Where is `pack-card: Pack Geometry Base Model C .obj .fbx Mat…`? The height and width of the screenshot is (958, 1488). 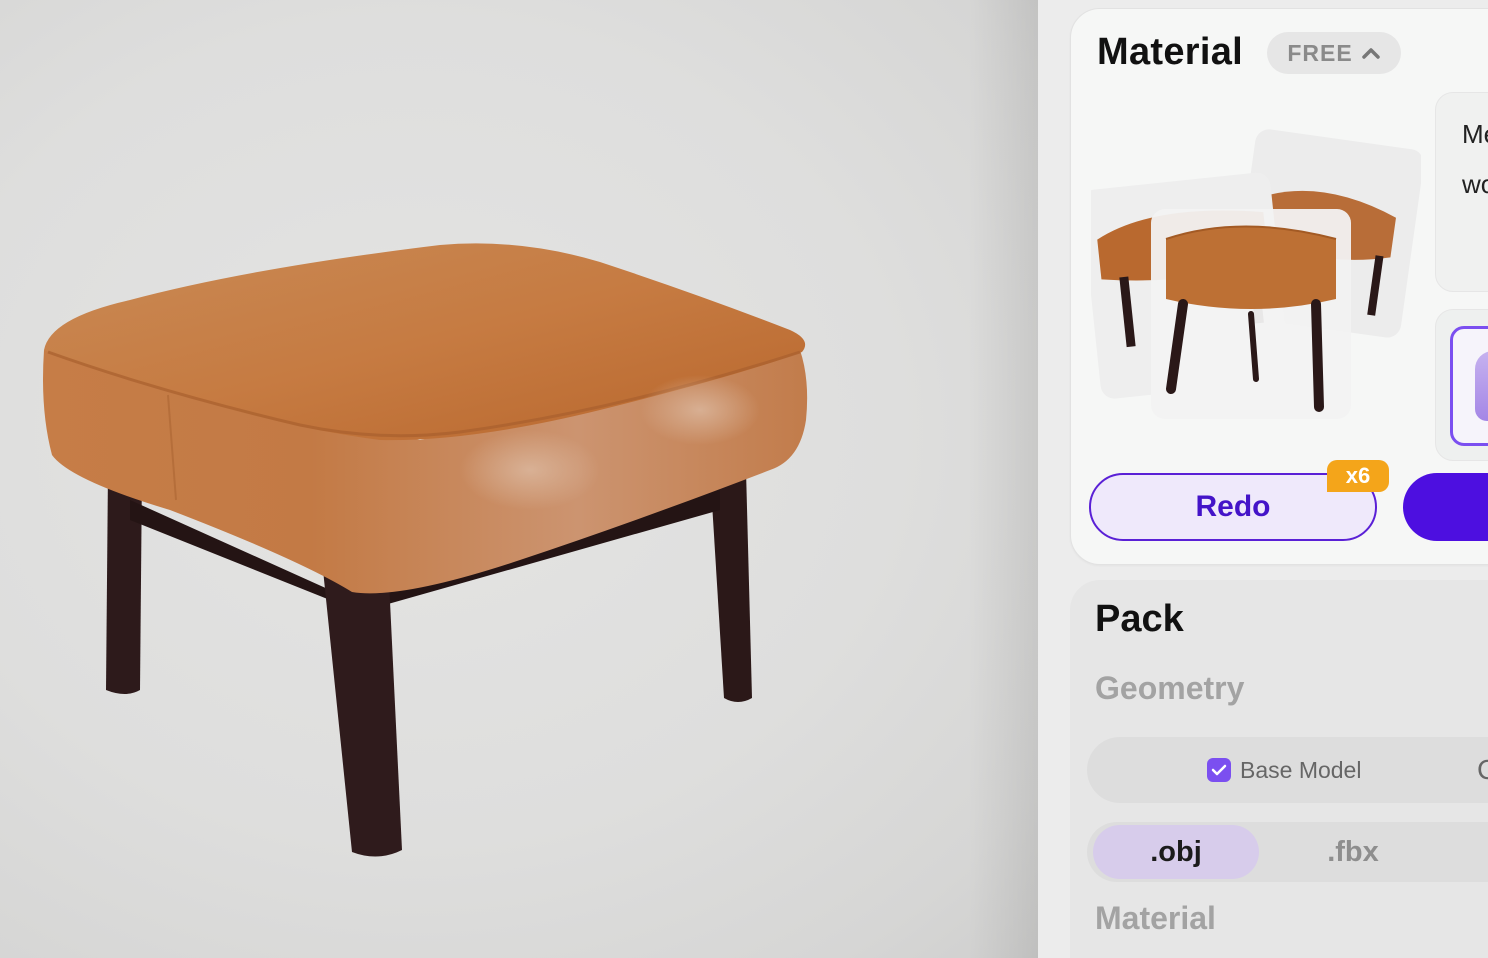 pack-card: Pack Geometry Base Model C .obj .fbx Mat… is located at coordinates (1279, 769).